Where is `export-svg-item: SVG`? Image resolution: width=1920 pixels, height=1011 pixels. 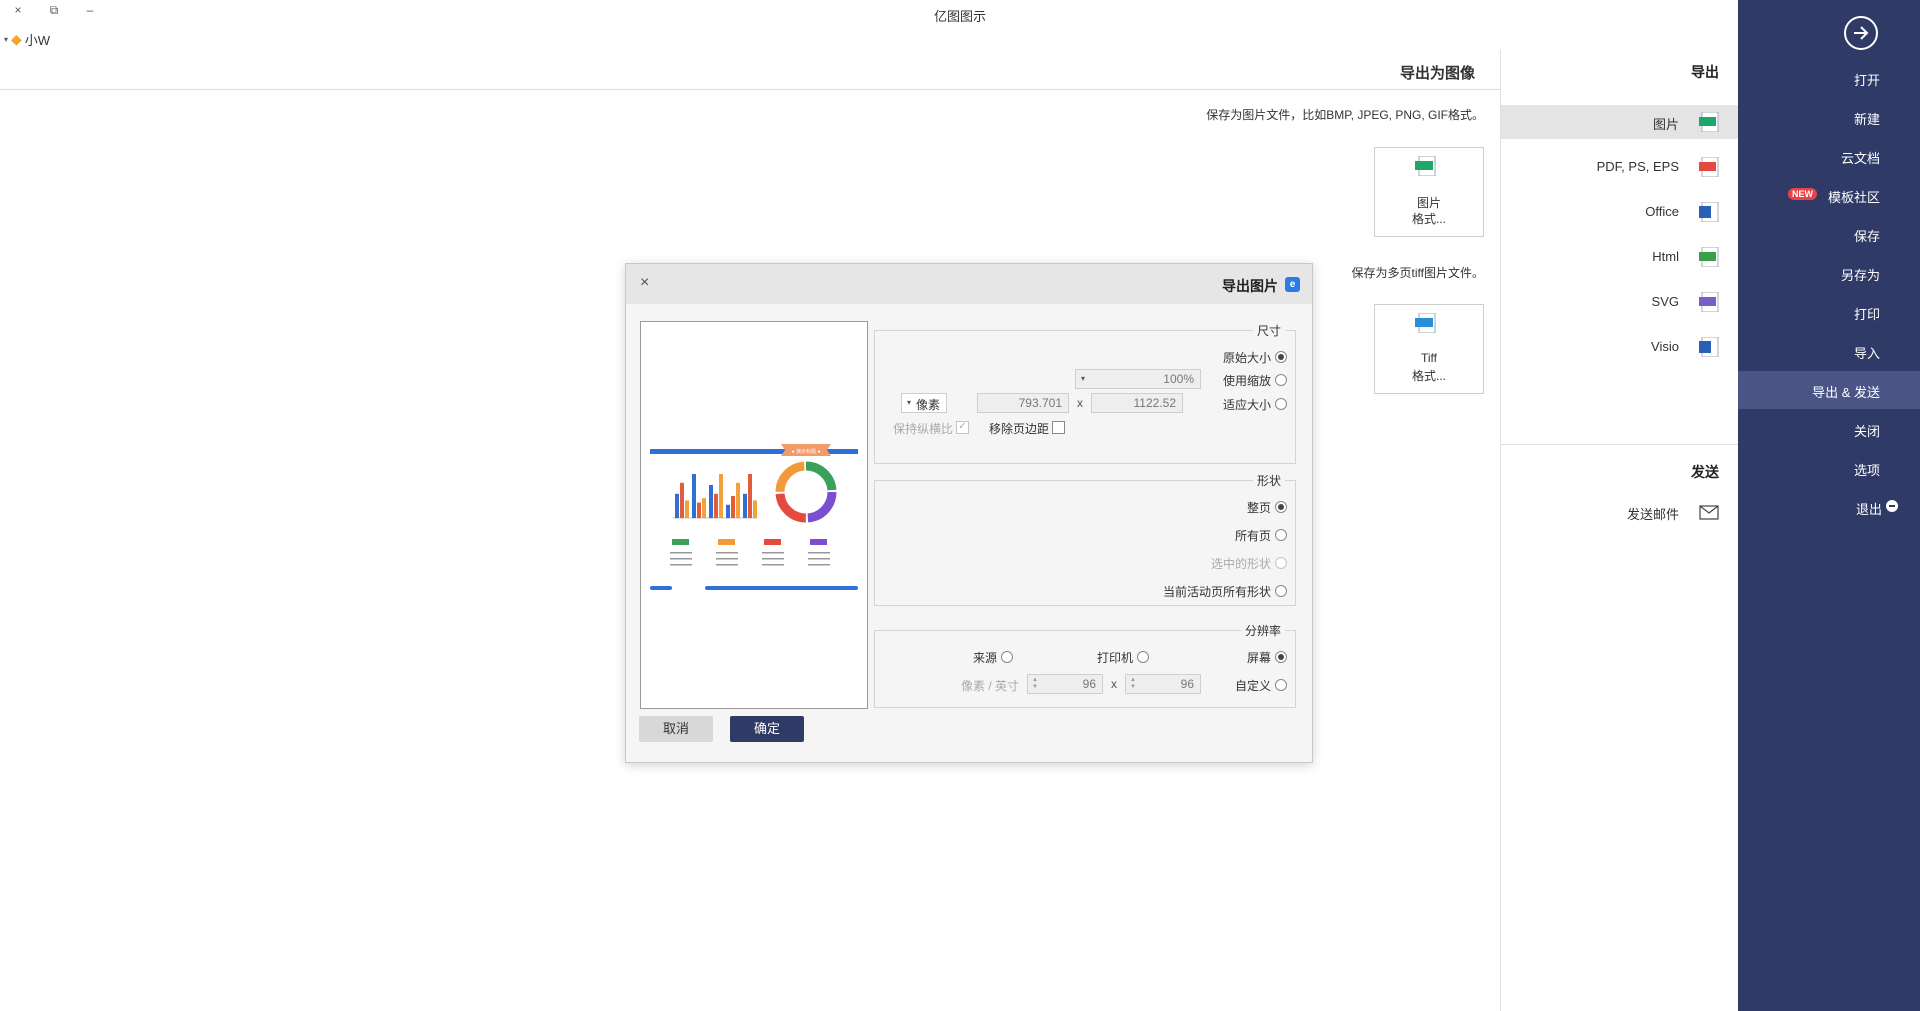 export-svg-item: SVG is located at coordinates (1620, 302).